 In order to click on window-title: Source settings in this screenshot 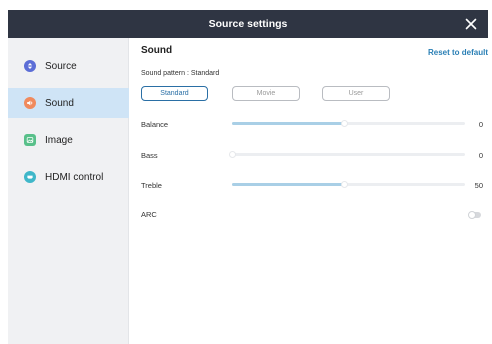, I will do `click(248, 24)`.